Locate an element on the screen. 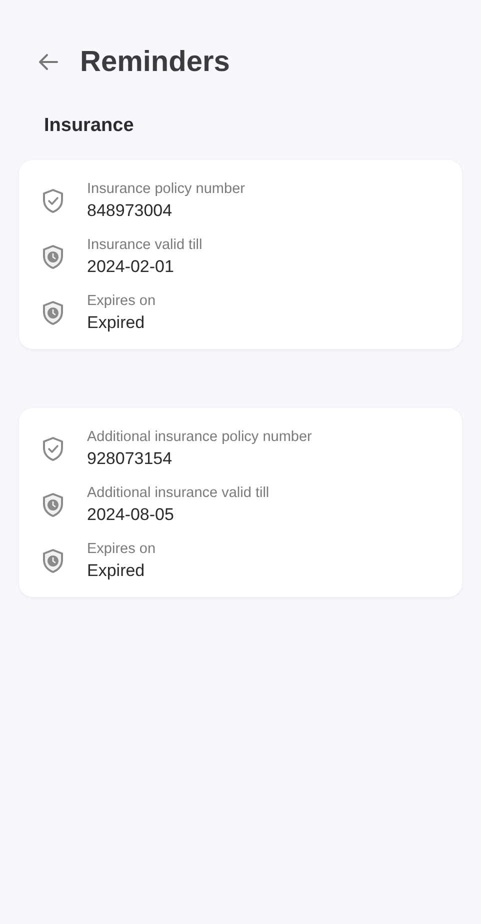 This screenshot has height=924, width=481. field-value: 2024-08-05 is located at coordinates (130, 515).